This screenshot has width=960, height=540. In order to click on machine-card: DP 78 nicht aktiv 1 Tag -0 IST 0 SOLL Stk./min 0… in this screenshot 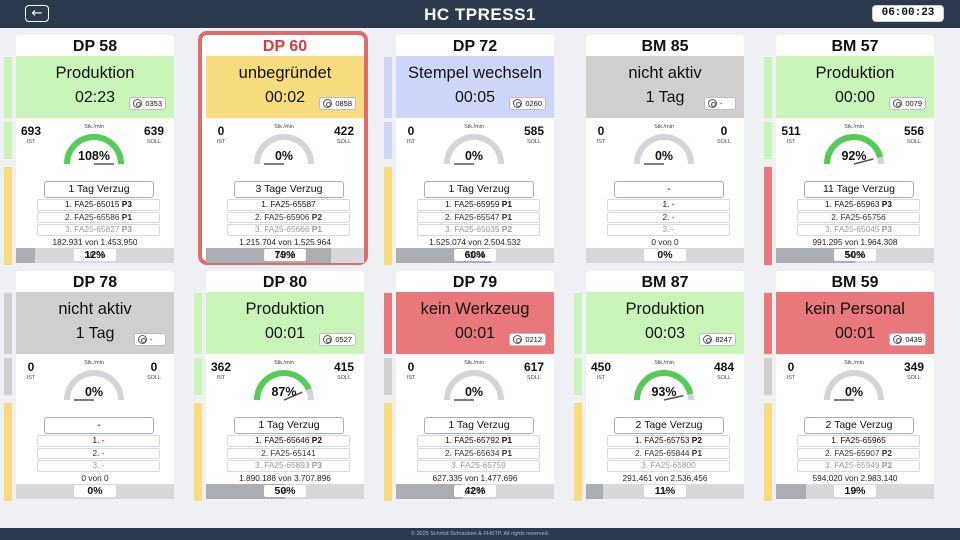, I will do `click(89, 386)`.